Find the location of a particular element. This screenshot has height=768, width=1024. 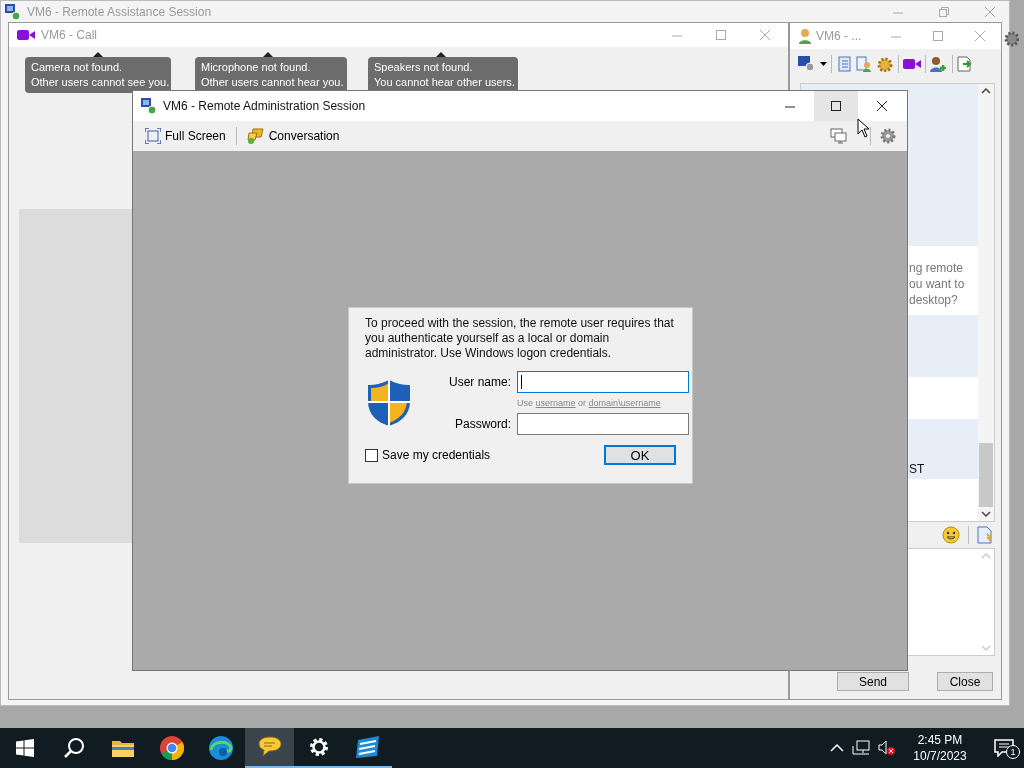

speaker-muted-icon is located at coordinates (887, 748).